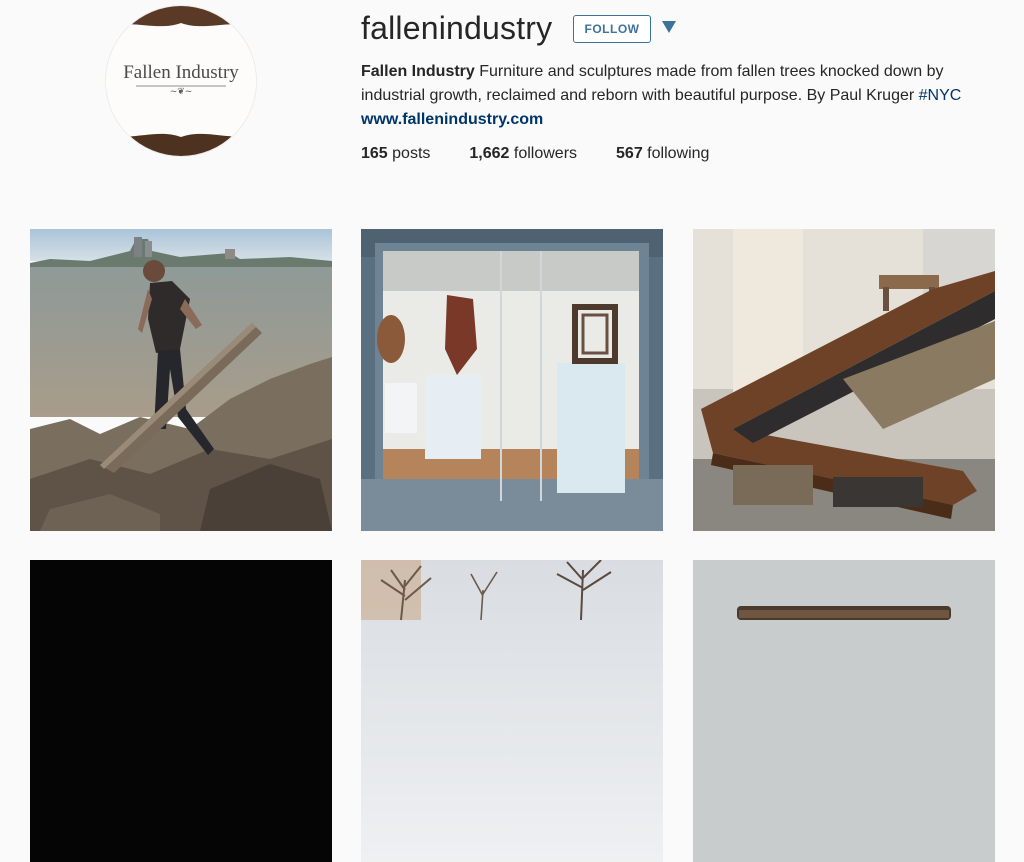  I want to click on bio-full-name: Fallen Industry, so click(418, 71).